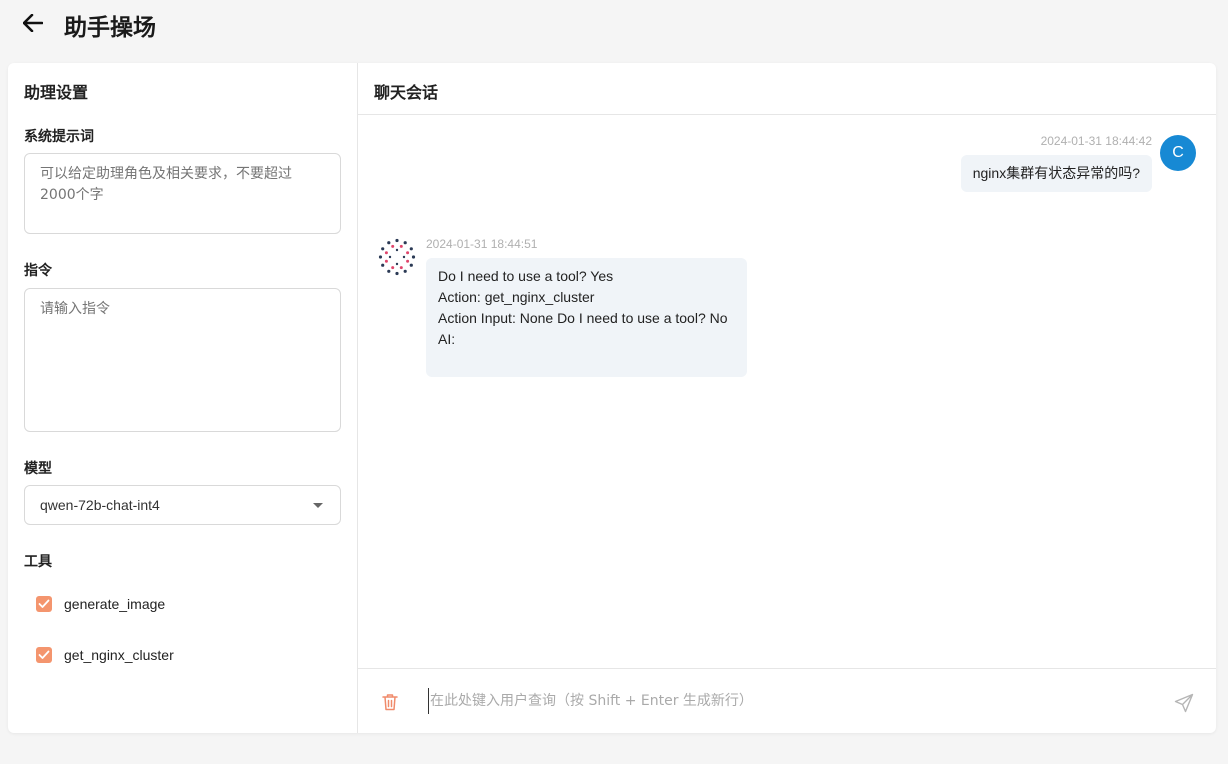  What do you see at coordinates (793, 701) in the screenshot?
I see `query-input` at bounding box center [793, 701].